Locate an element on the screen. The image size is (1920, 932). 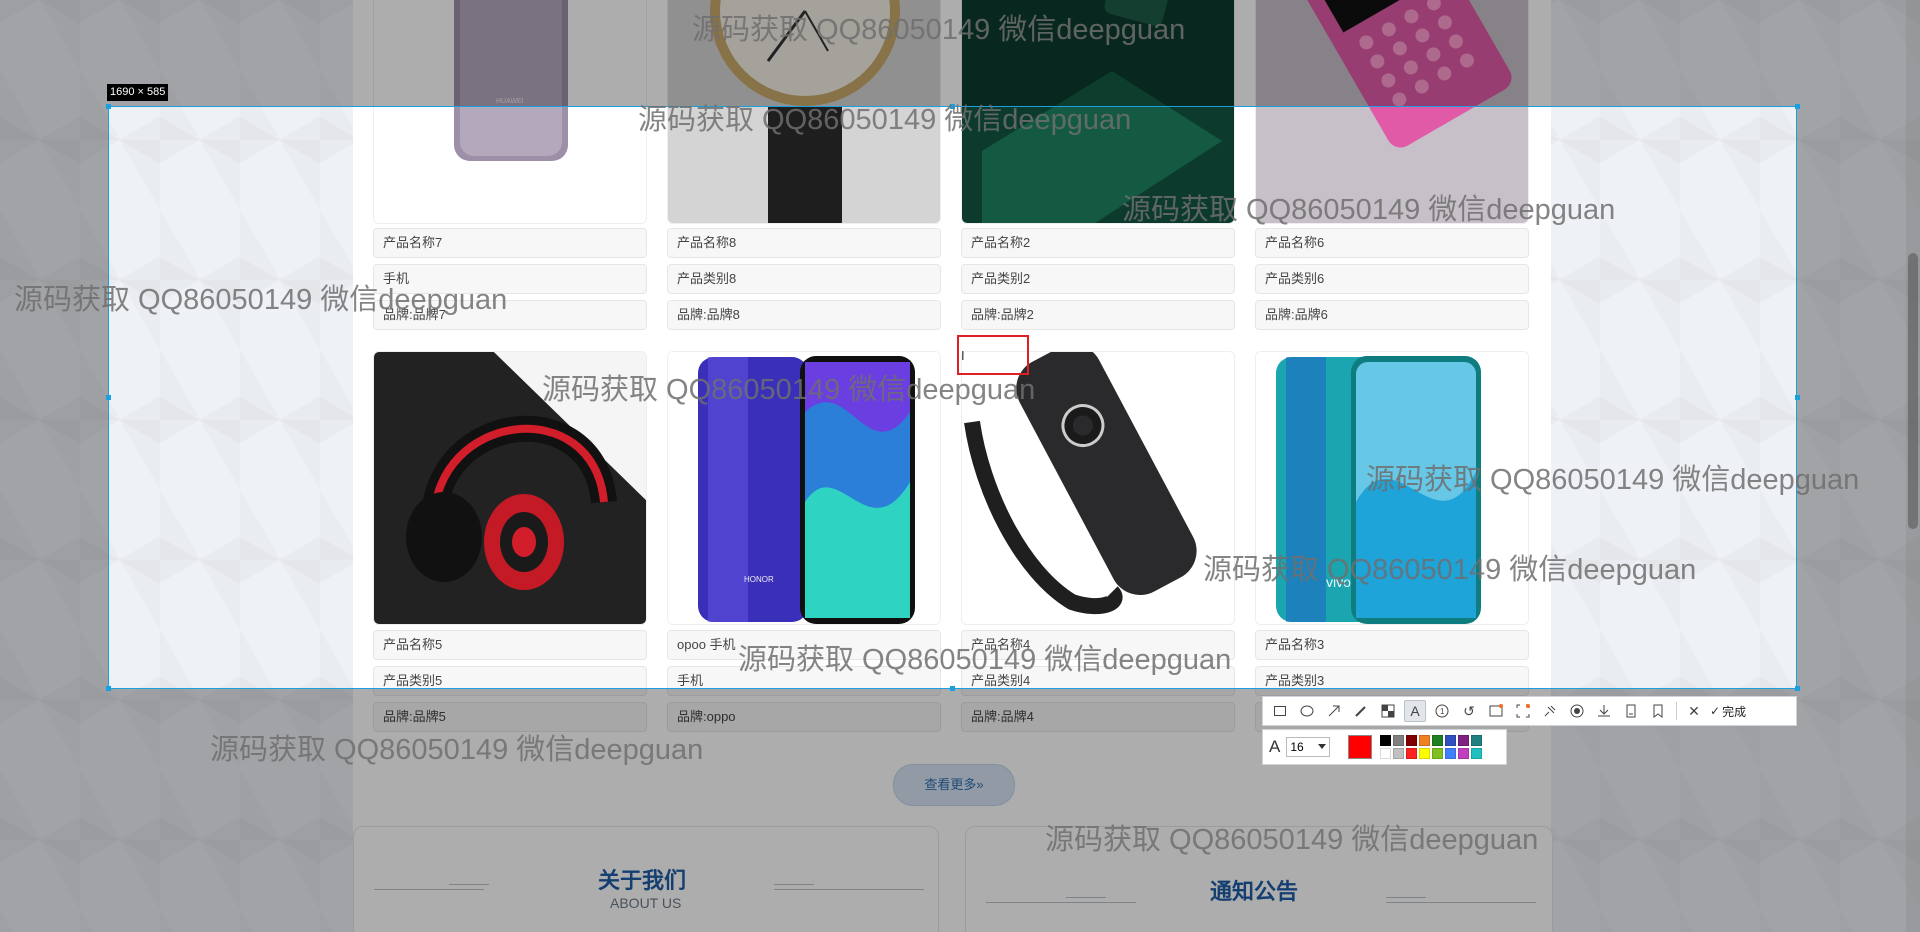
ellipse-icon is located at coordinates (1307, 711).